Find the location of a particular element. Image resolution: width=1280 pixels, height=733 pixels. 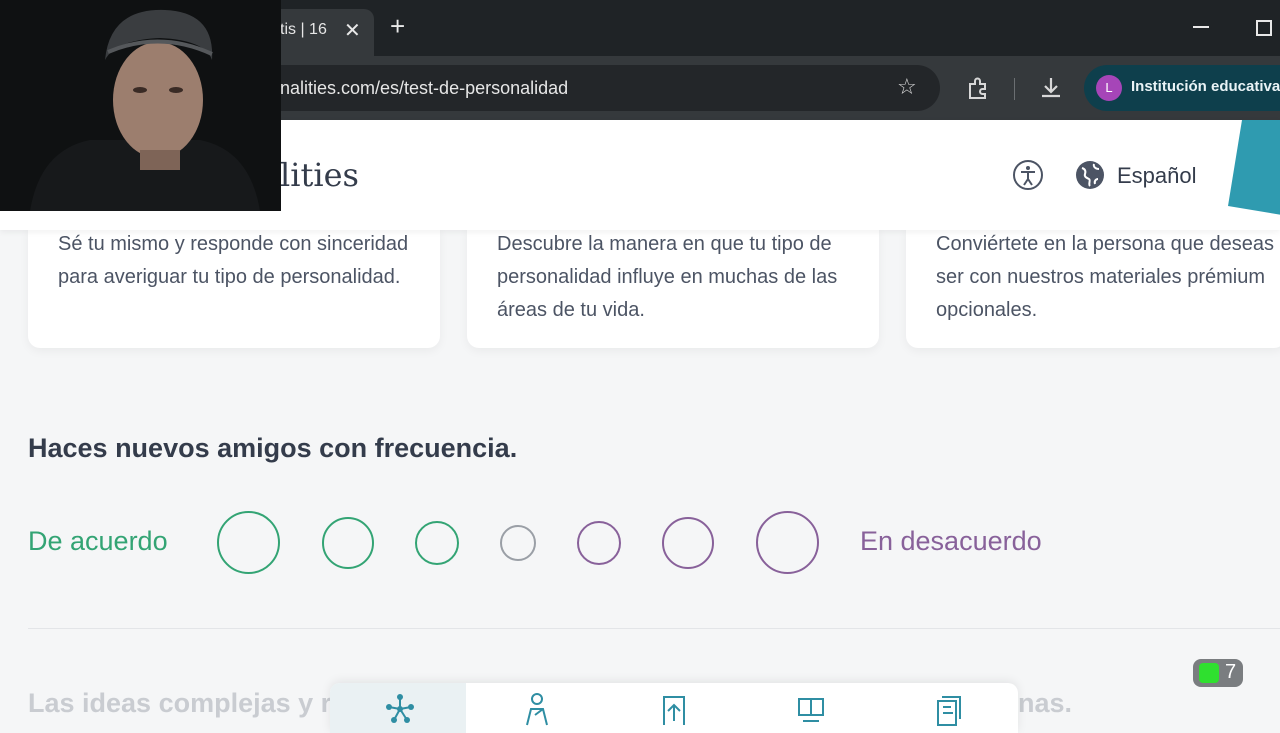

counter-badge: 7 is located at coordinates (1218, 673).